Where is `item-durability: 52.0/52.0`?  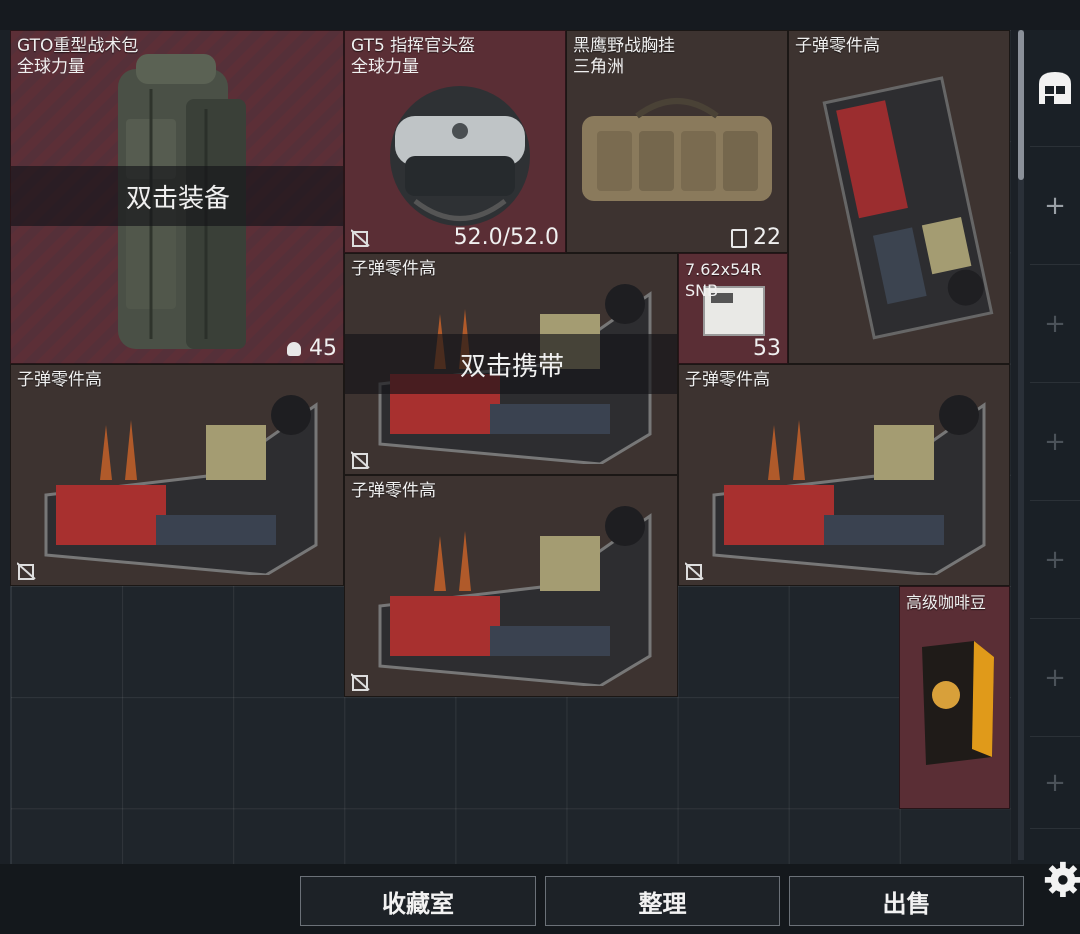 item-durability: 52.0/52.0 is located at coordinates (506, 237).